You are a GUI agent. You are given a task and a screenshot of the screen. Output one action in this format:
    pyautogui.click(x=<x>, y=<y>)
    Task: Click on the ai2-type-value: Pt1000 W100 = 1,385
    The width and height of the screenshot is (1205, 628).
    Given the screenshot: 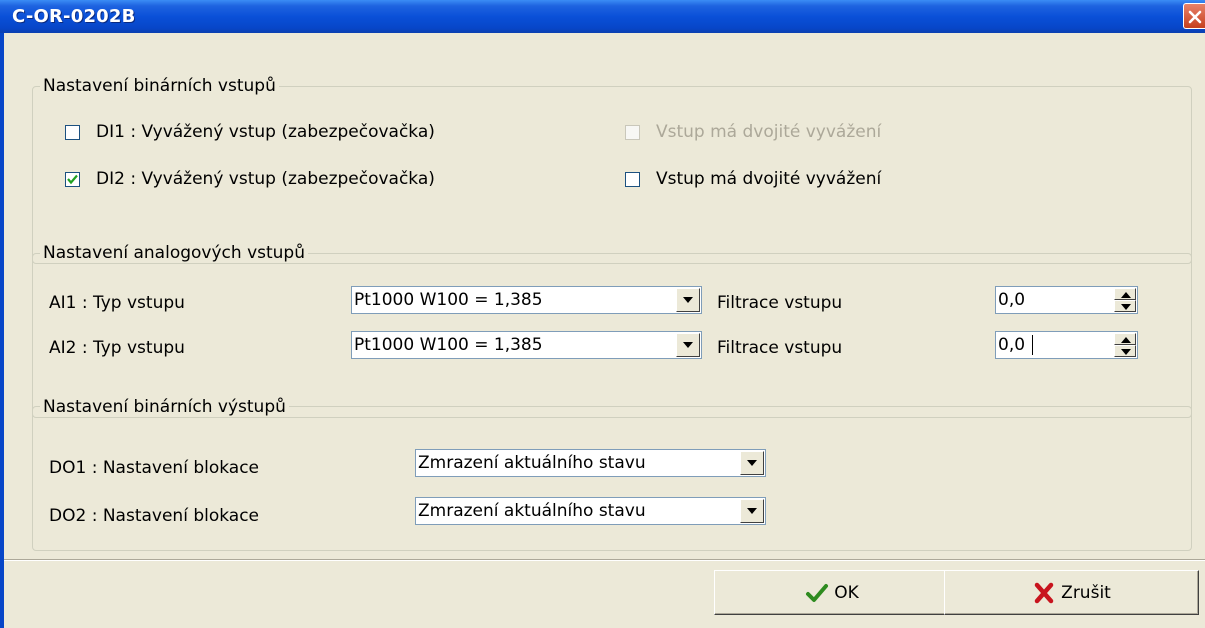 What is the action you would take?
    pyautogui.click(x=448, y=345)
    